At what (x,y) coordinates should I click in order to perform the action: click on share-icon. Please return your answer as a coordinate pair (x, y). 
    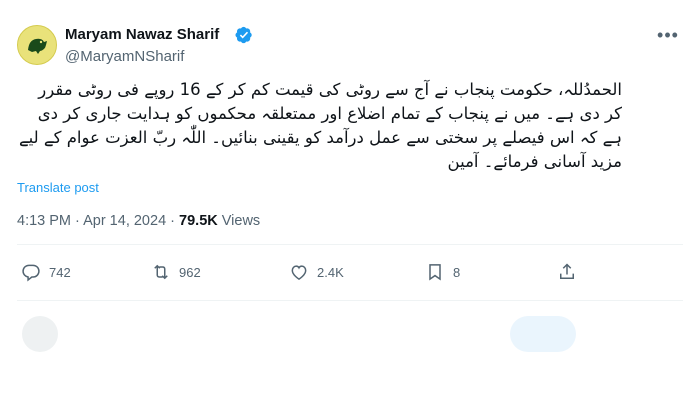
    Looking at the image, I should click on (567, 271).